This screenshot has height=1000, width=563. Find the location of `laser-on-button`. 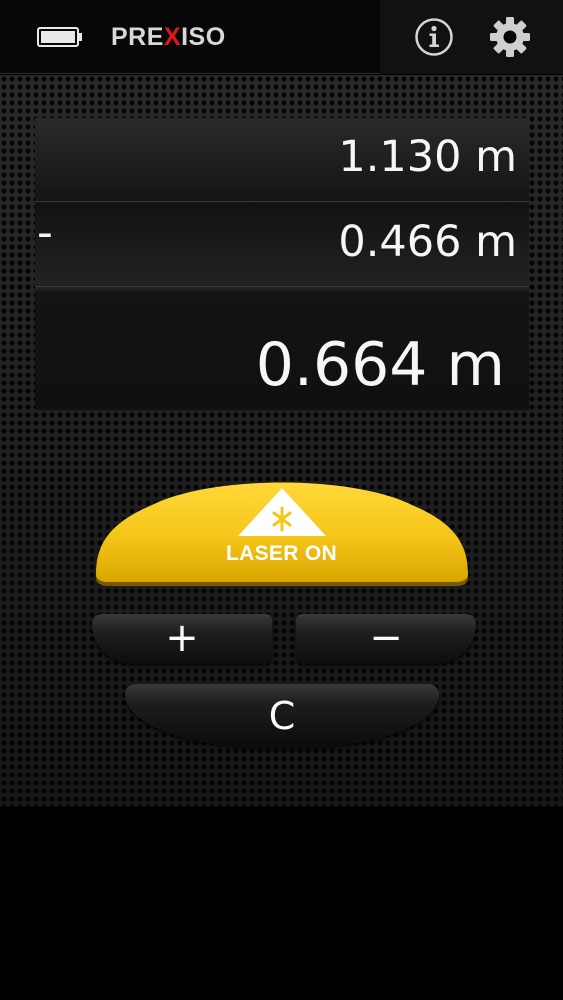

laser-on-button is located at coordinates (282, 530).